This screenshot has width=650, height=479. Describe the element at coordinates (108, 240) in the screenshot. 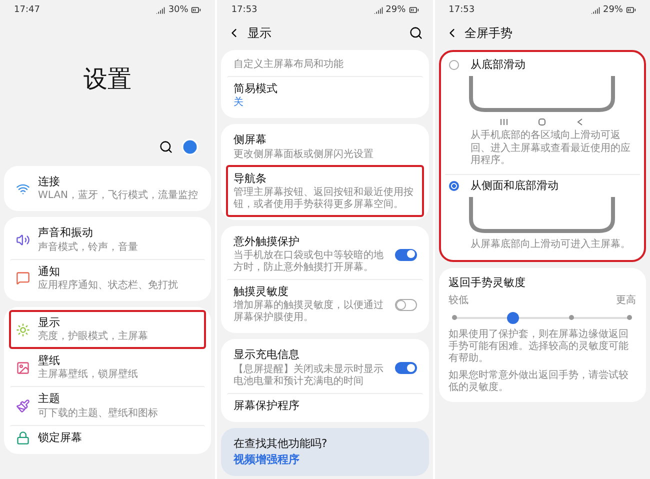

I see `settings-item: 声音和振动 声音模式，铃声，音量` at that location.